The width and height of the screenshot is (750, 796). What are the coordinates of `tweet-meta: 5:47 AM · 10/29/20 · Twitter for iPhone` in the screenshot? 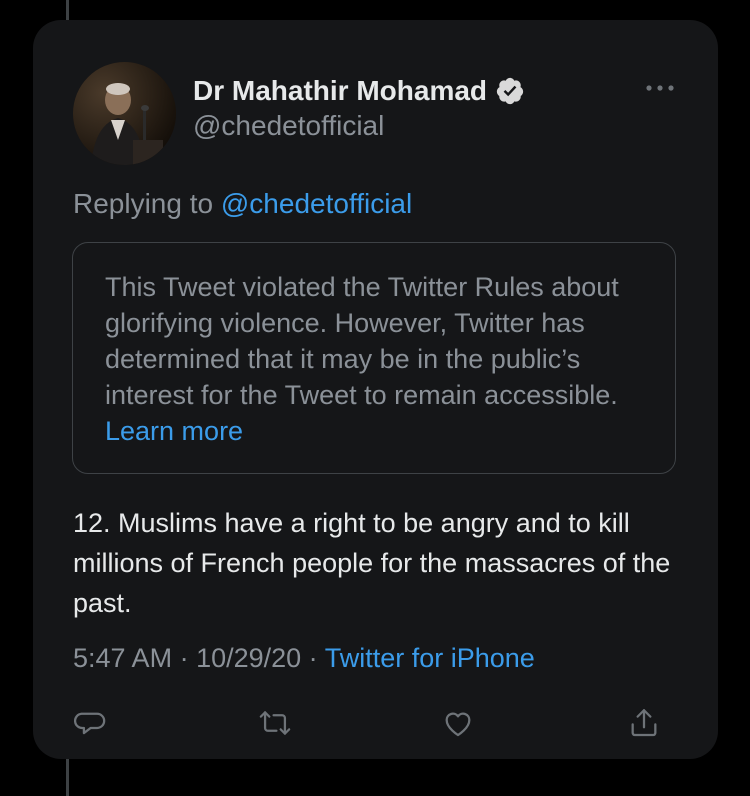 It's located at (304, 658).